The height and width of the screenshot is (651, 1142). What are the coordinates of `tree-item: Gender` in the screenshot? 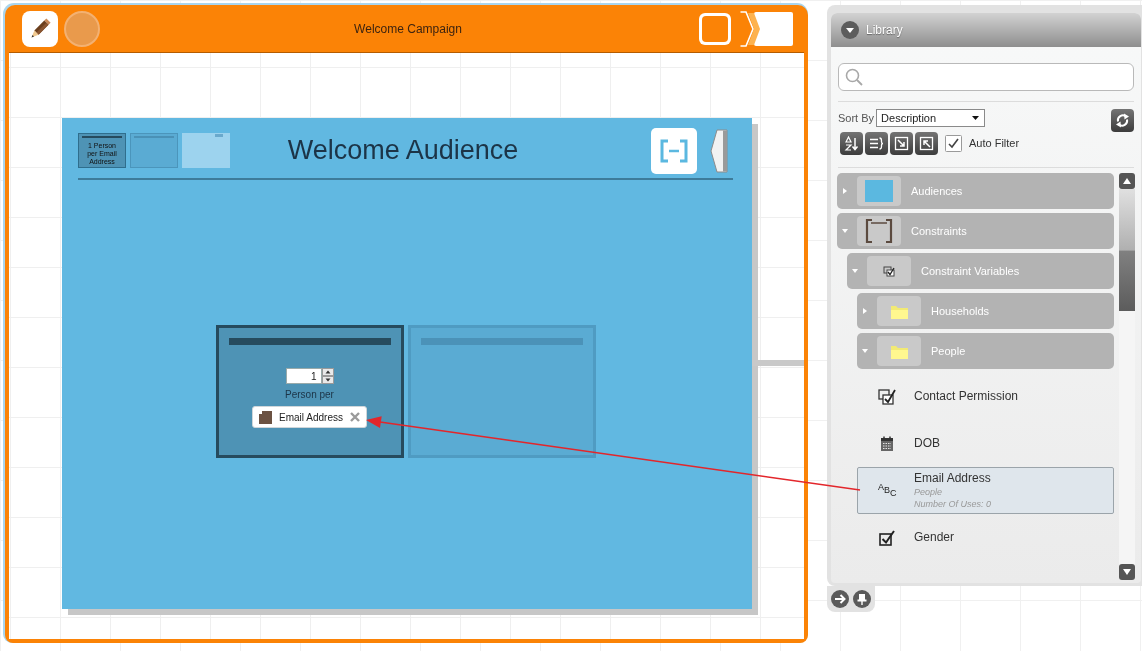 It's located at (985, 537).